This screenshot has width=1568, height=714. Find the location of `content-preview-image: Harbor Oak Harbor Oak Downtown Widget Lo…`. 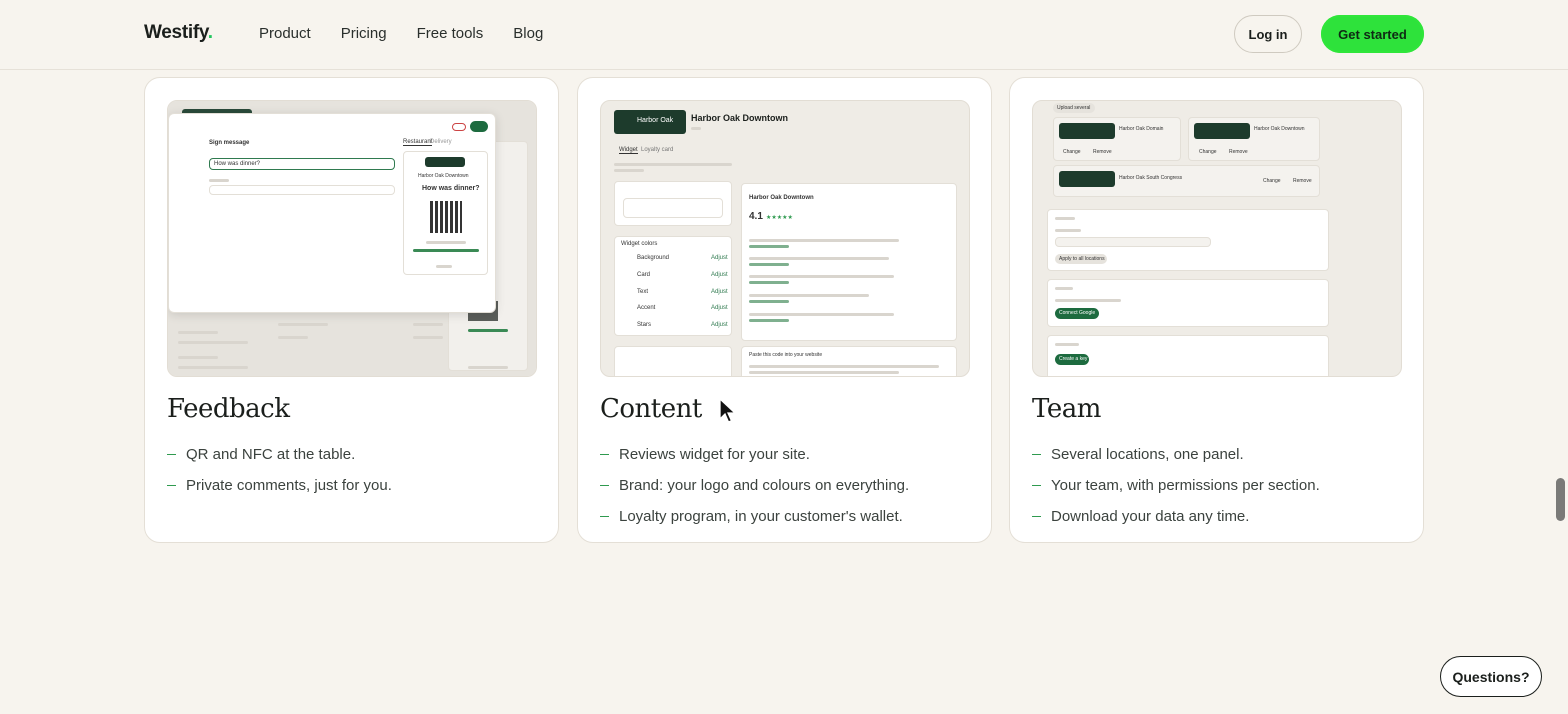

content-preview-image: Harbor Oak Harbor Oak Downtown Widget Lo… is located at coordinates (785, 238).